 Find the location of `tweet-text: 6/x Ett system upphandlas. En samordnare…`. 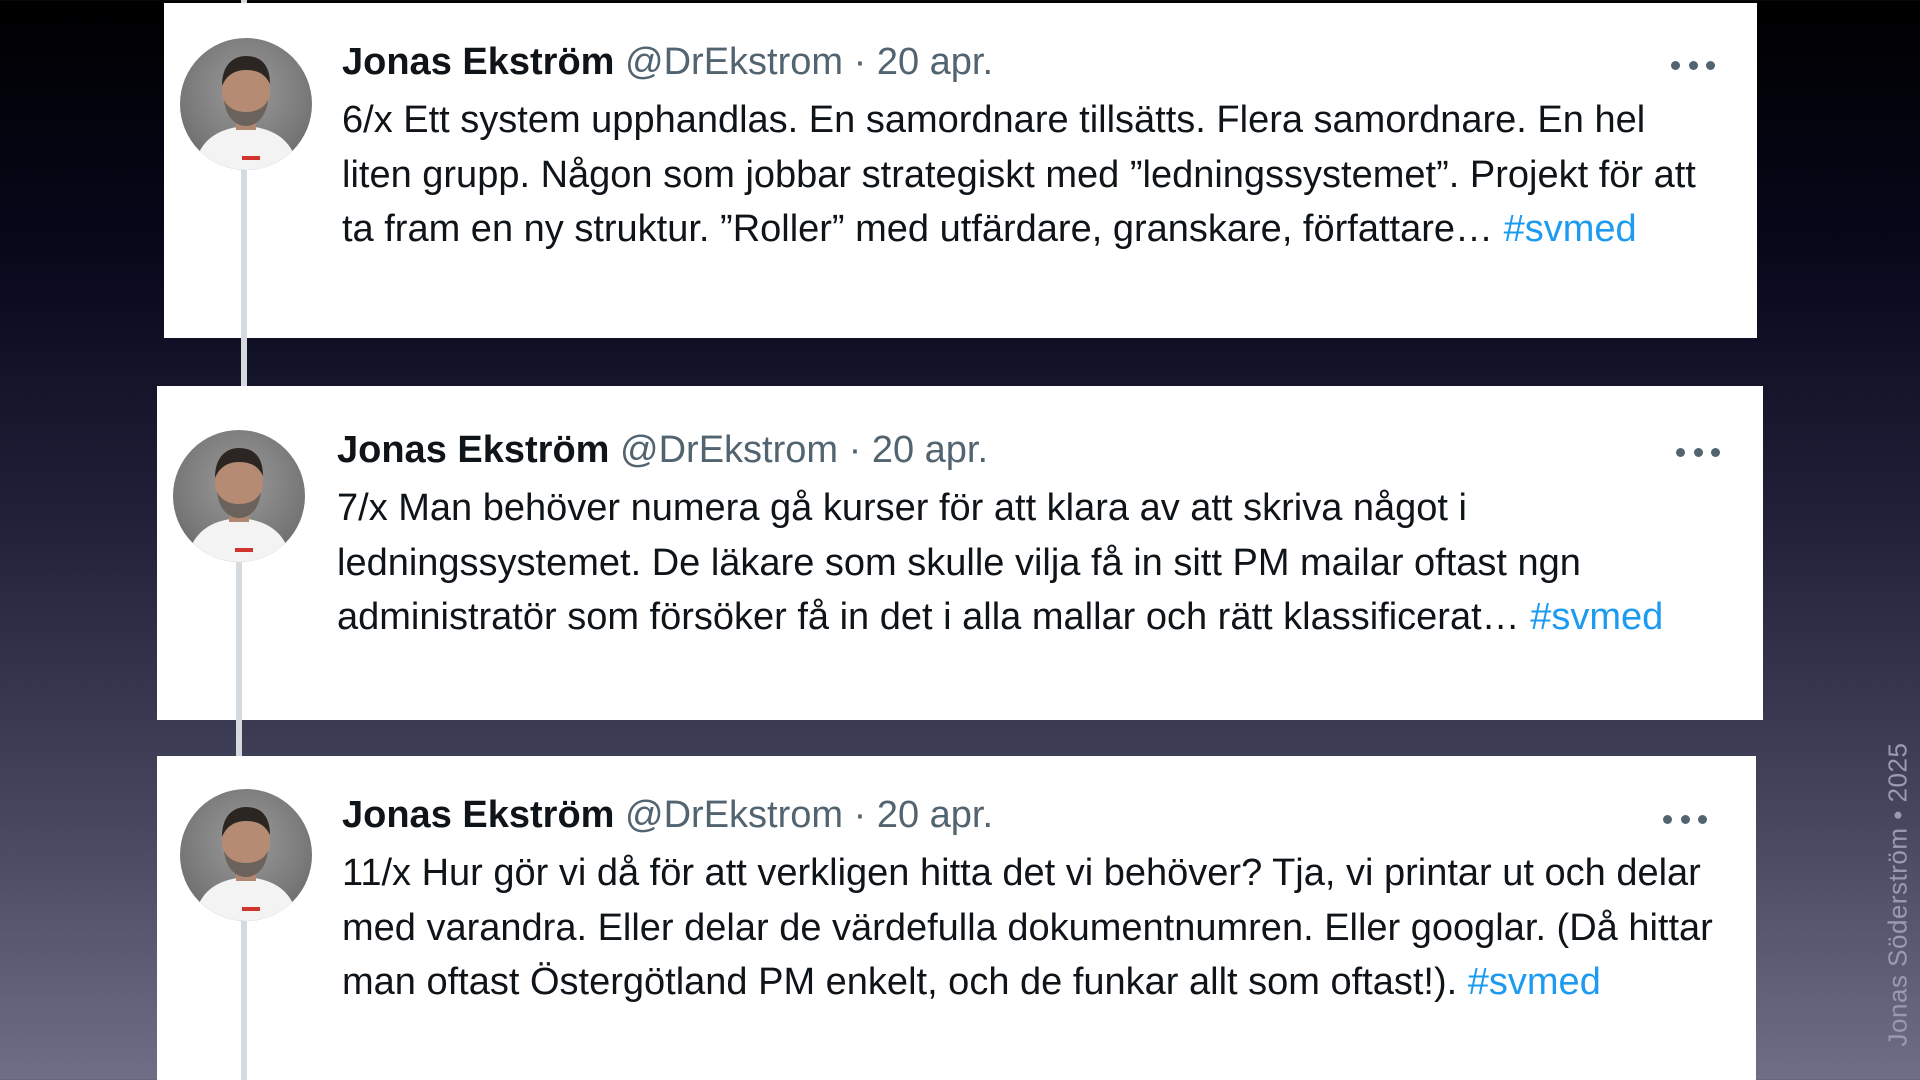

tweet-text: 6/x Ett system upphandlas. En samordnare… is located at coordinates (1022, 175).